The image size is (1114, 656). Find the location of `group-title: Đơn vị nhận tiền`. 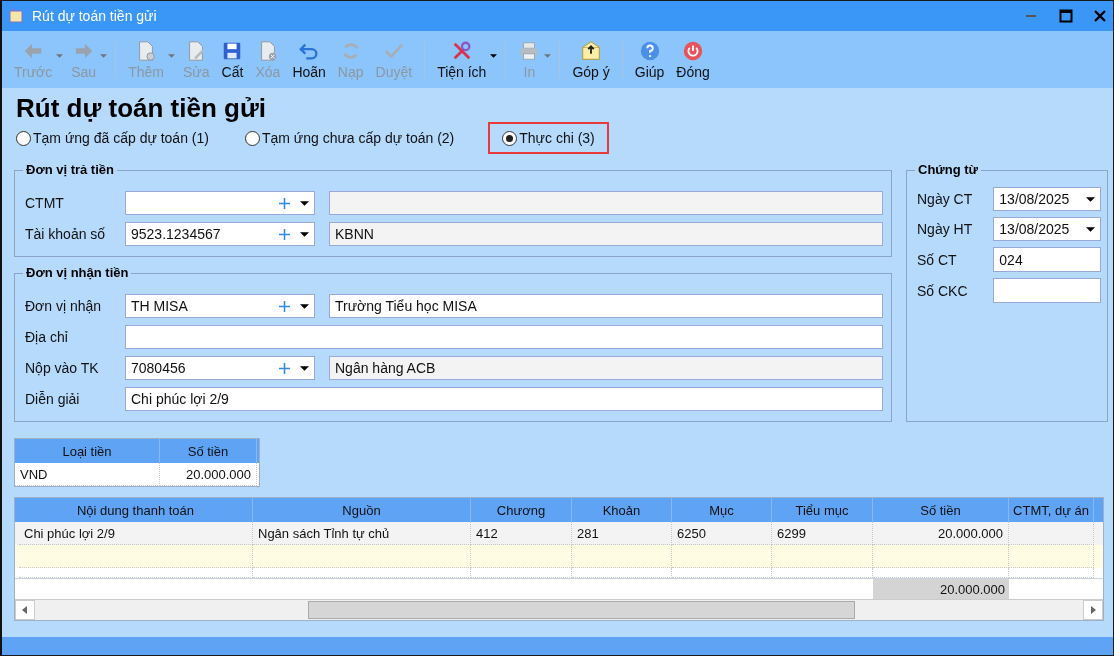

group-title: Đơn vị nhận tiền is located at coordinates (77, 272).